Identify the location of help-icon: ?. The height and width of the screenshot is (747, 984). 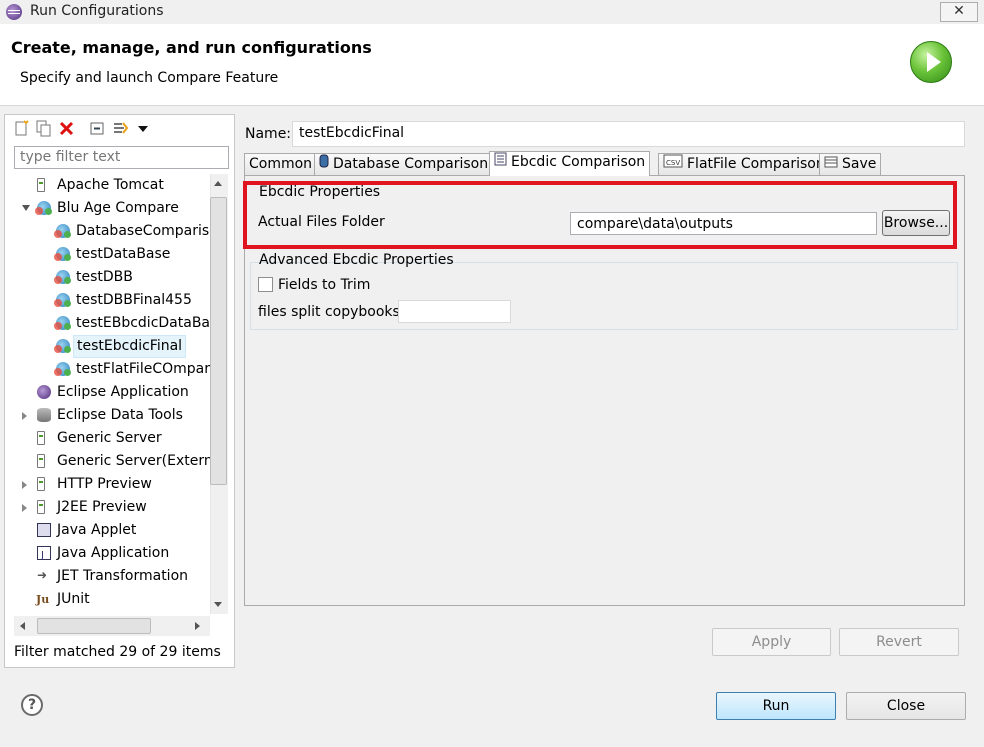
(32, 705).